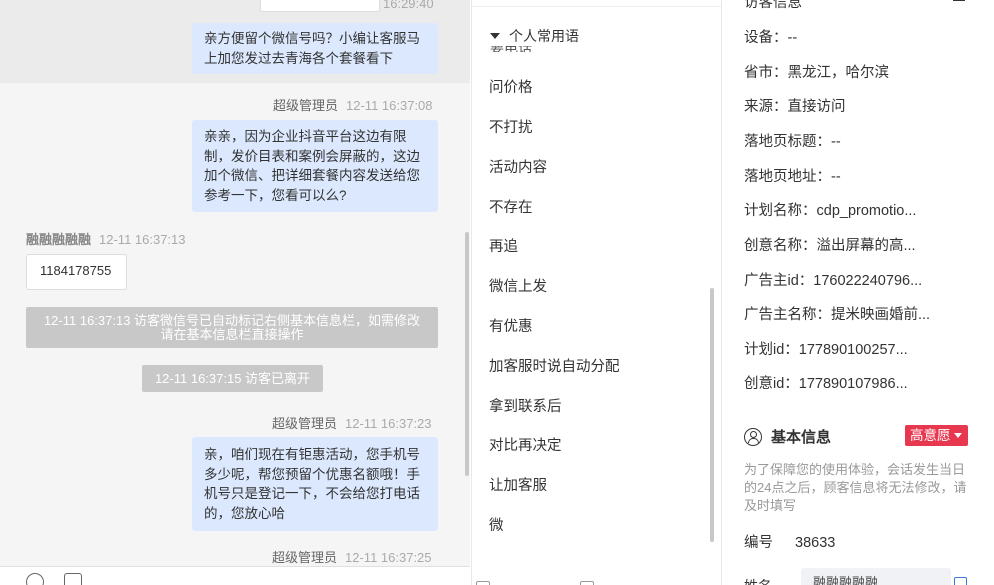  I want to click on visitor-name: 融融融融融, so click(59, 239).